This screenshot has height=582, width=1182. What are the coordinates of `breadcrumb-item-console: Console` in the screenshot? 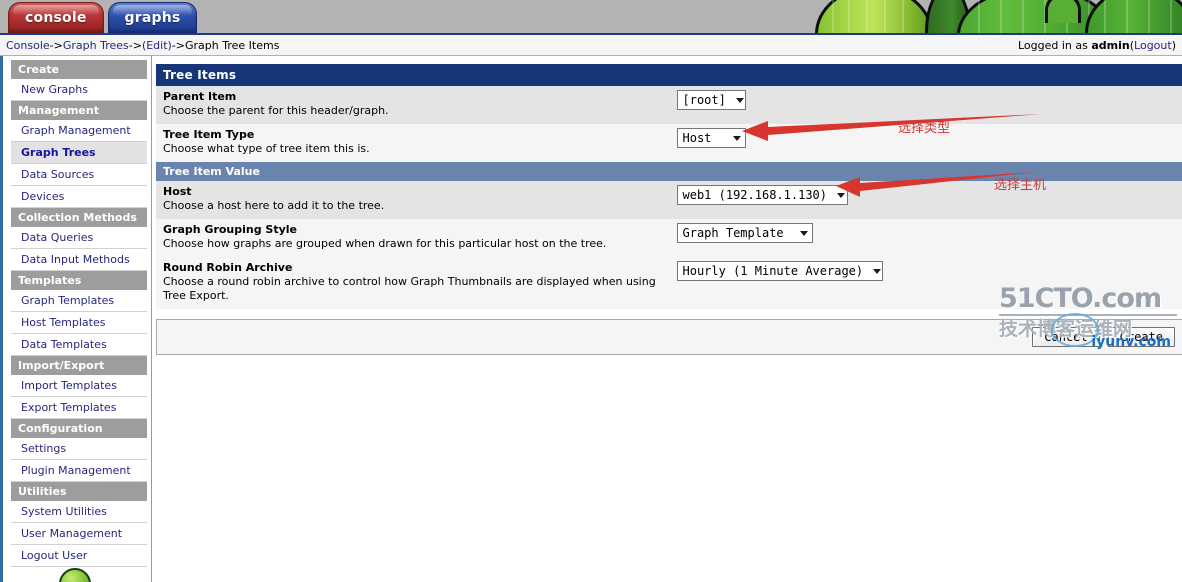 It's located at (28, 45).